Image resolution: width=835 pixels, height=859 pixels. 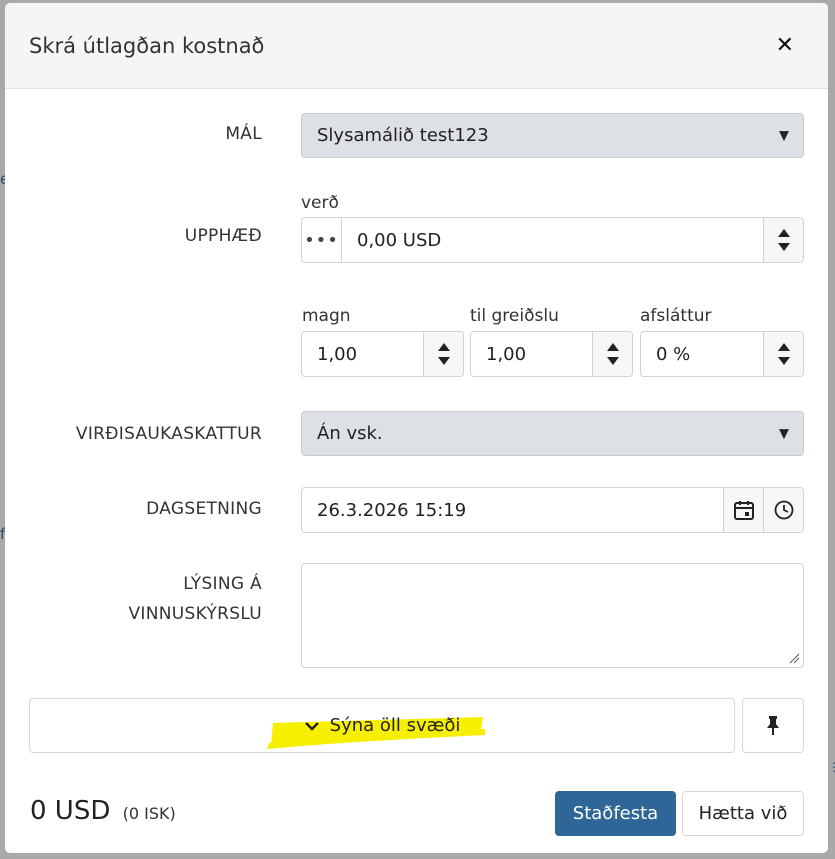 What do you see at coordinates (676, 316) in the screenshot?
I see `discount-label: afsláttur` at bounding box center [676, 316].